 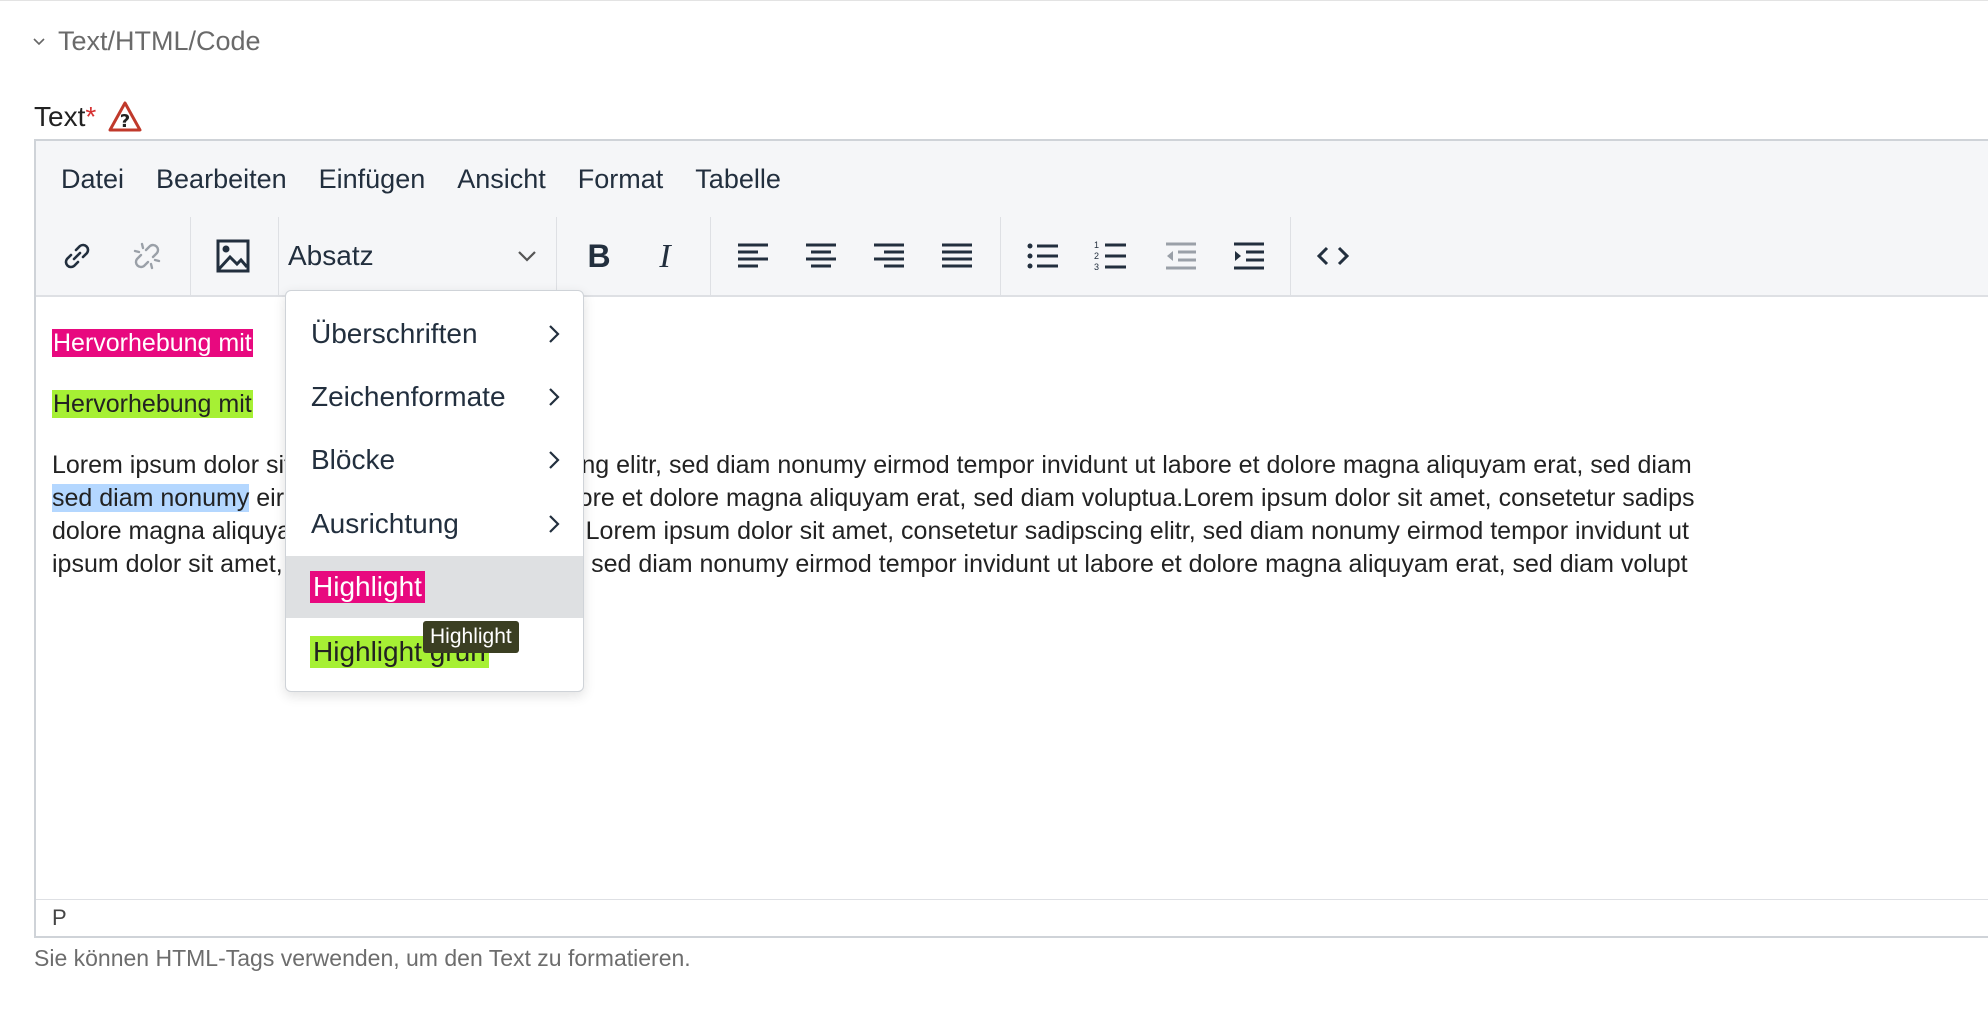 I want to click on align-justify-button, so click(x=957, y=256).